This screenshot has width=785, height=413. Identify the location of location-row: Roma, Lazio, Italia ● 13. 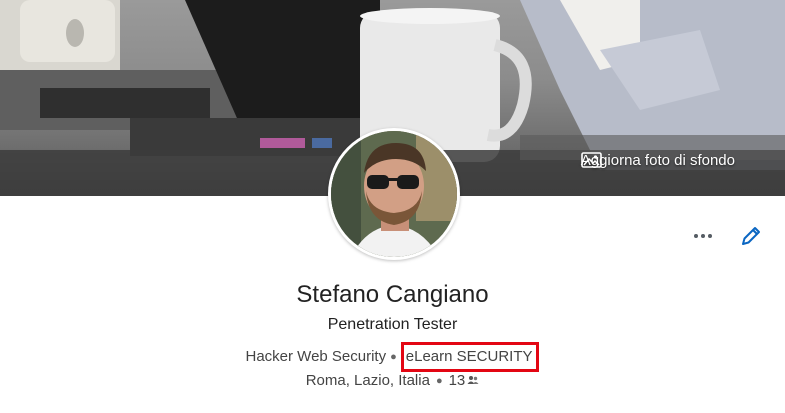
(392, 381).